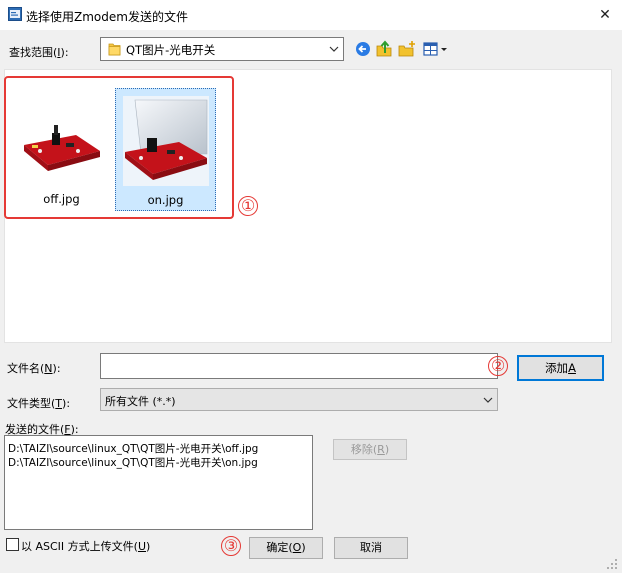 The image size is (622, 573). I want to click on close-button: ✕, so click(605, 15).